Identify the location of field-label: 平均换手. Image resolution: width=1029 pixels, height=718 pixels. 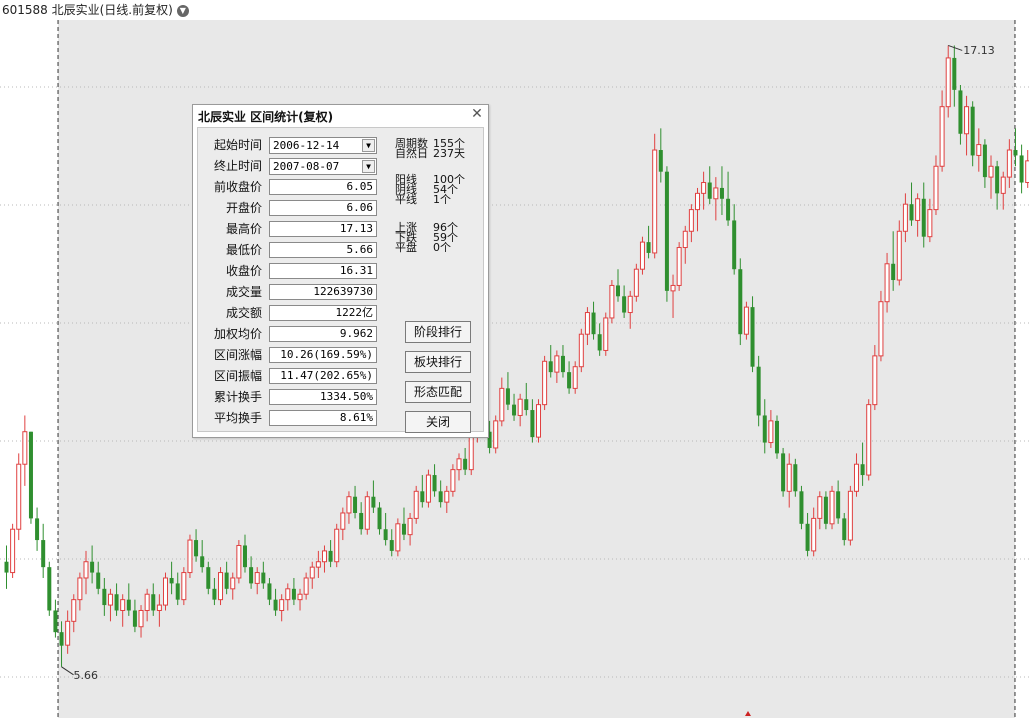
(237, 418).